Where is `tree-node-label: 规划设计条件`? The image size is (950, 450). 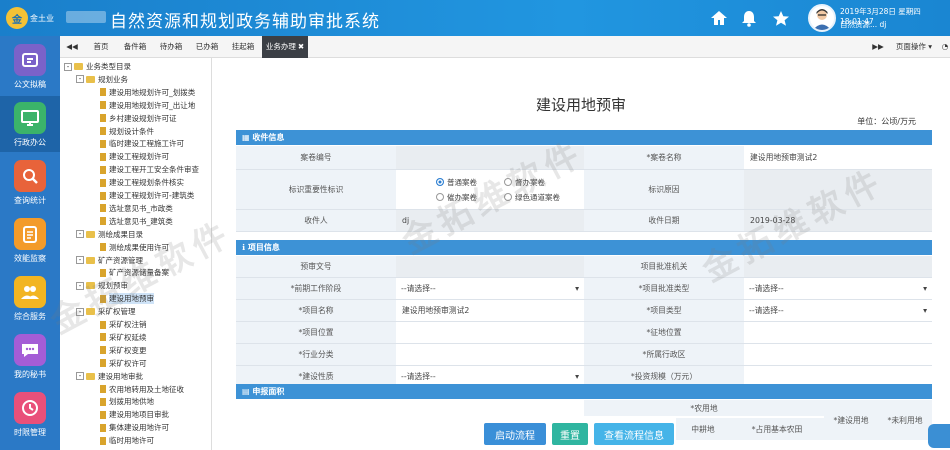
tree-node-label: 规划设计条件 is located at coordinates (131, 131).